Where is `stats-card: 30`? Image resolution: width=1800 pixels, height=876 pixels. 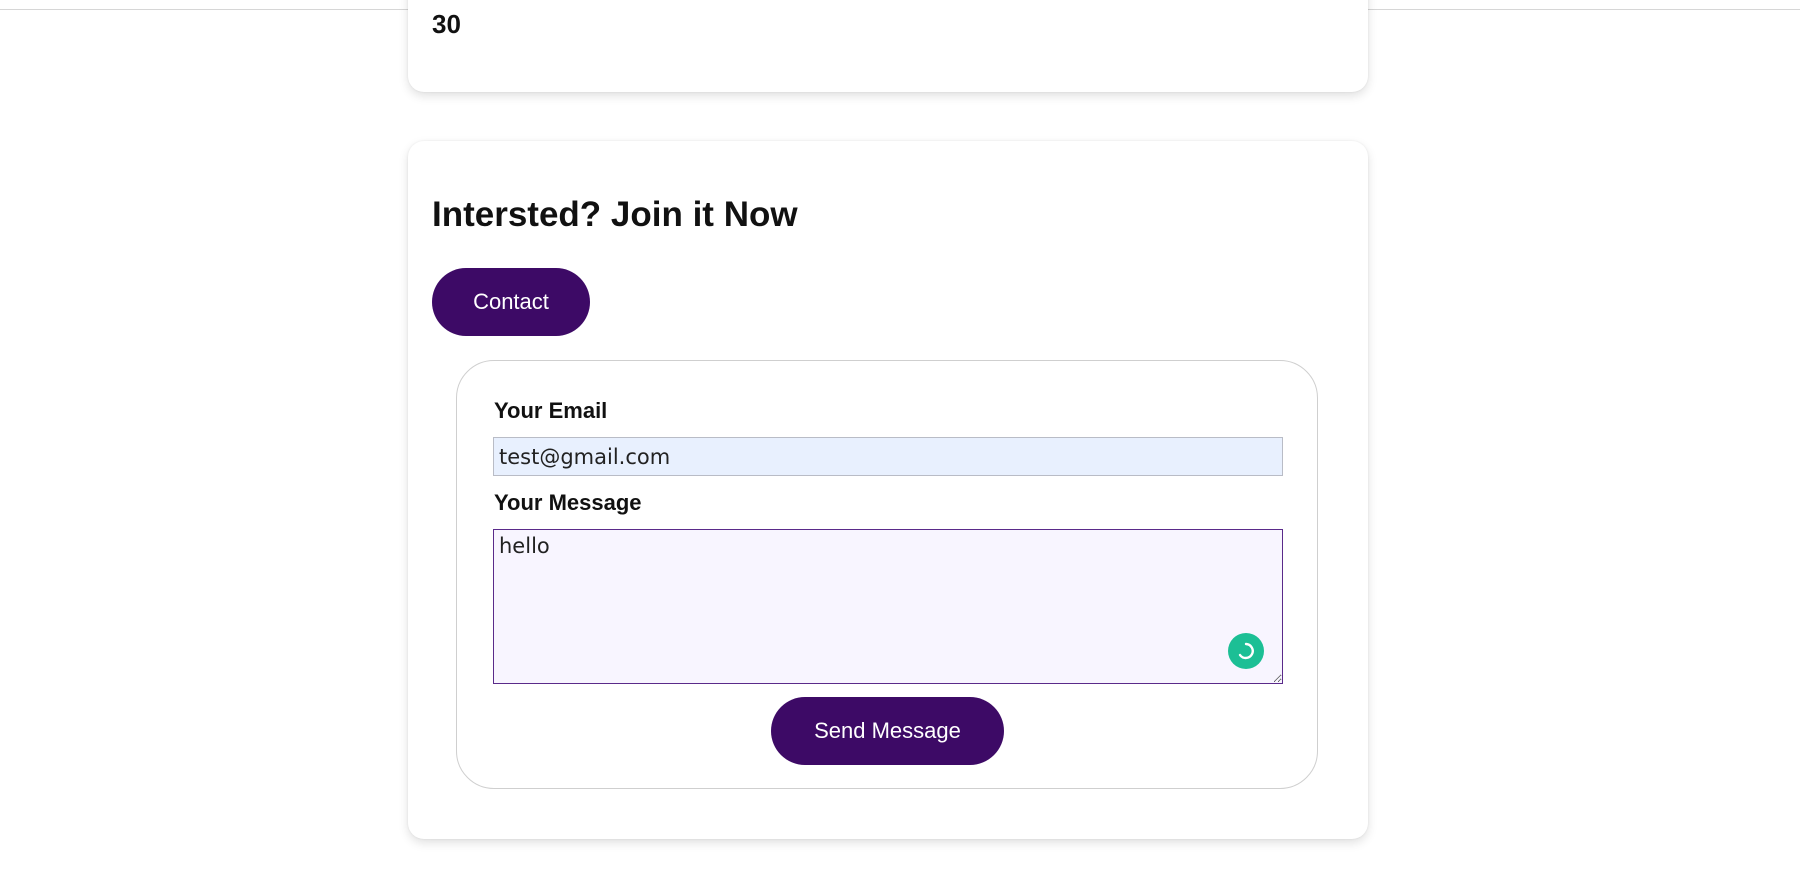 stats-card: 30 is located at coordinates (888, 46).